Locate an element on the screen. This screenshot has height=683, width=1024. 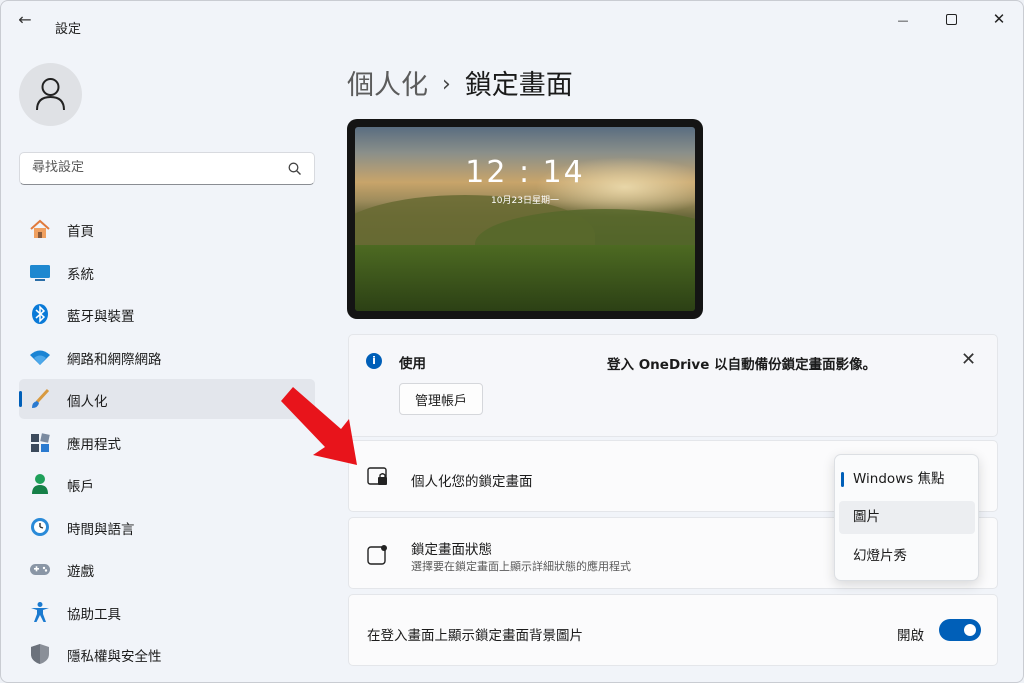
brush-icon is located at coordinates (41, 398).